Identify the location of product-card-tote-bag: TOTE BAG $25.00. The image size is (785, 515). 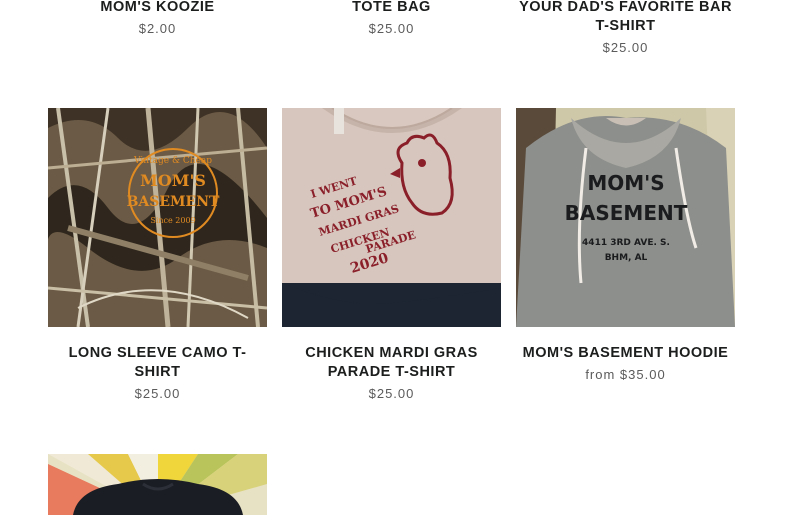
(391, 18).